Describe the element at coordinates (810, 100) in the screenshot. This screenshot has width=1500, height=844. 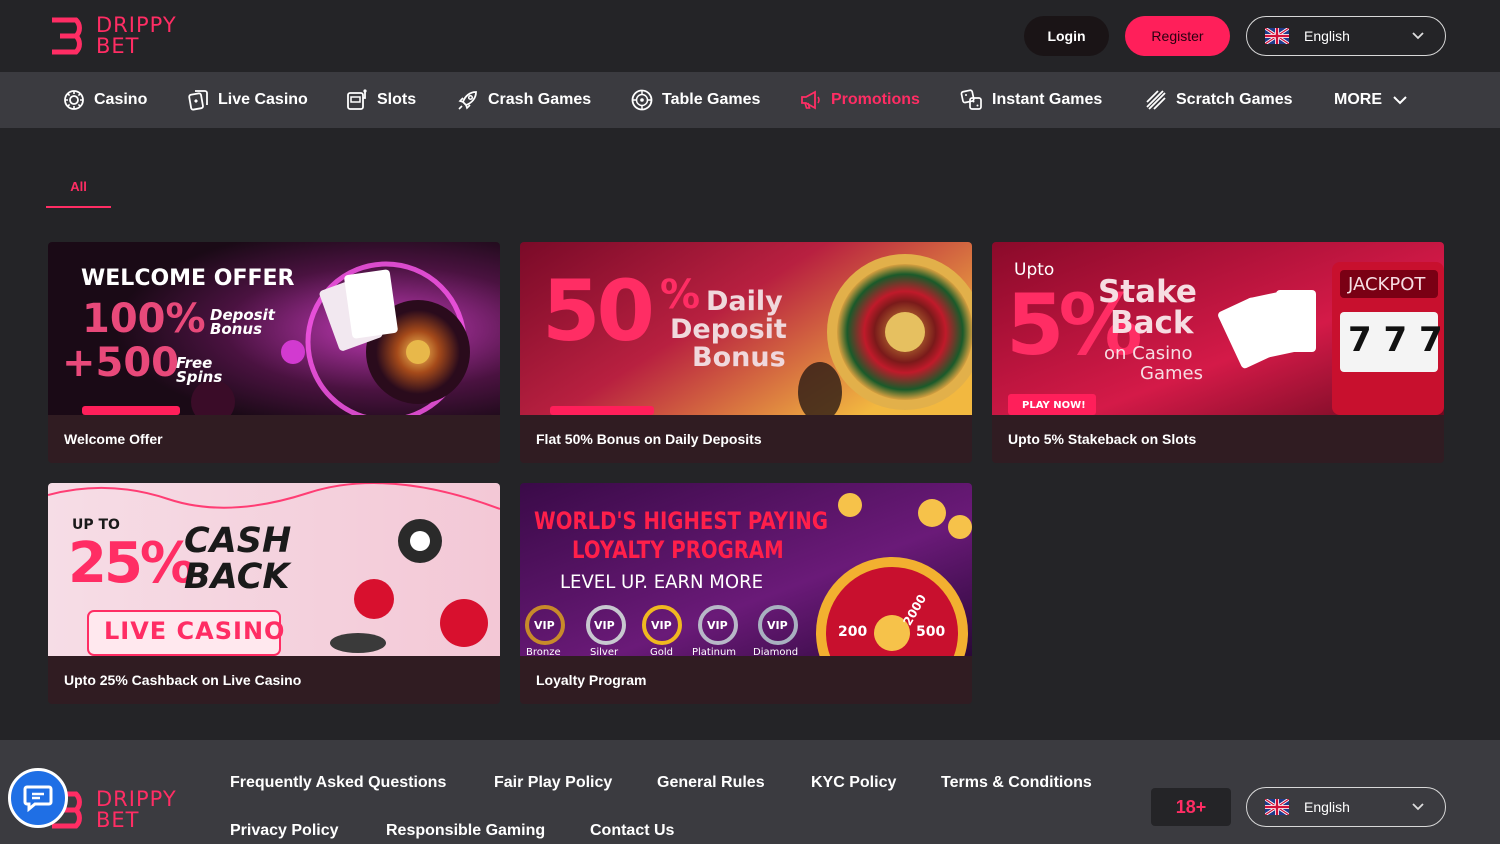
I see `megaphone-icon` at that location.